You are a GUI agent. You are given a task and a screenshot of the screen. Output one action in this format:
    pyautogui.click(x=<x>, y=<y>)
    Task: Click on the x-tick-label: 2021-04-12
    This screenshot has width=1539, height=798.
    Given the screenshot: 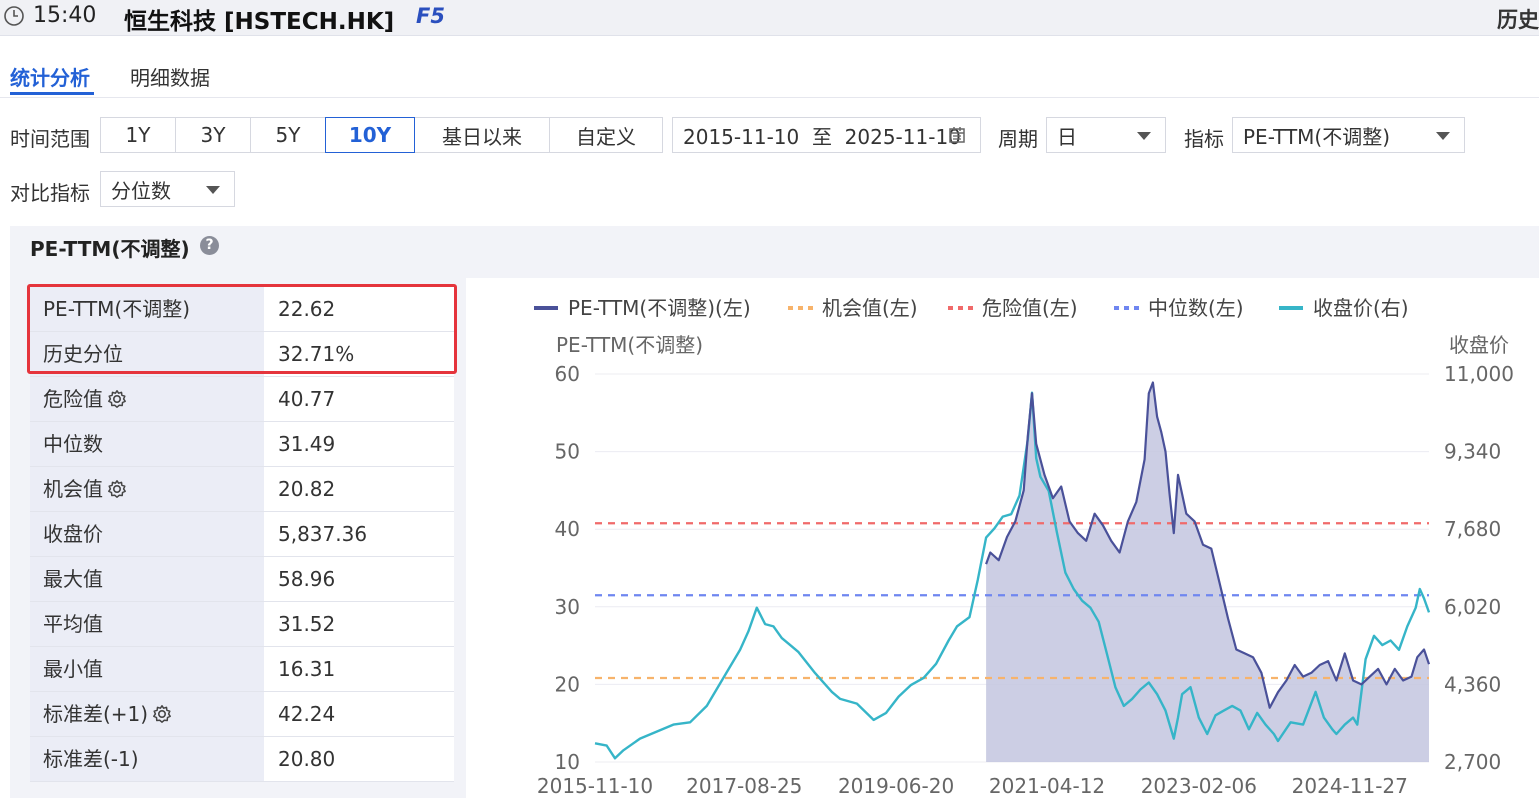 What is the action you would take?
    pyautogui.click(x=1047, y=786)
    